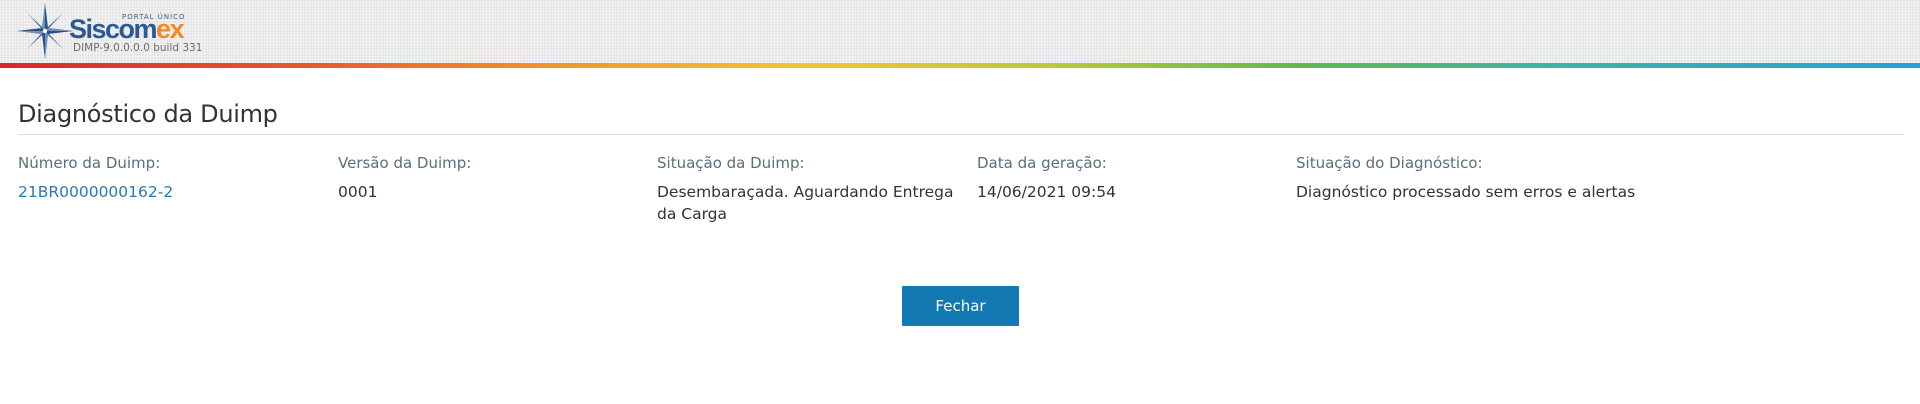 This screenshot has width=1920, height=404. What do you see at coordinates (1042, 163) in the screenshot?
I see `field-label: Data da geração:` at bounding box center [1042, 163].